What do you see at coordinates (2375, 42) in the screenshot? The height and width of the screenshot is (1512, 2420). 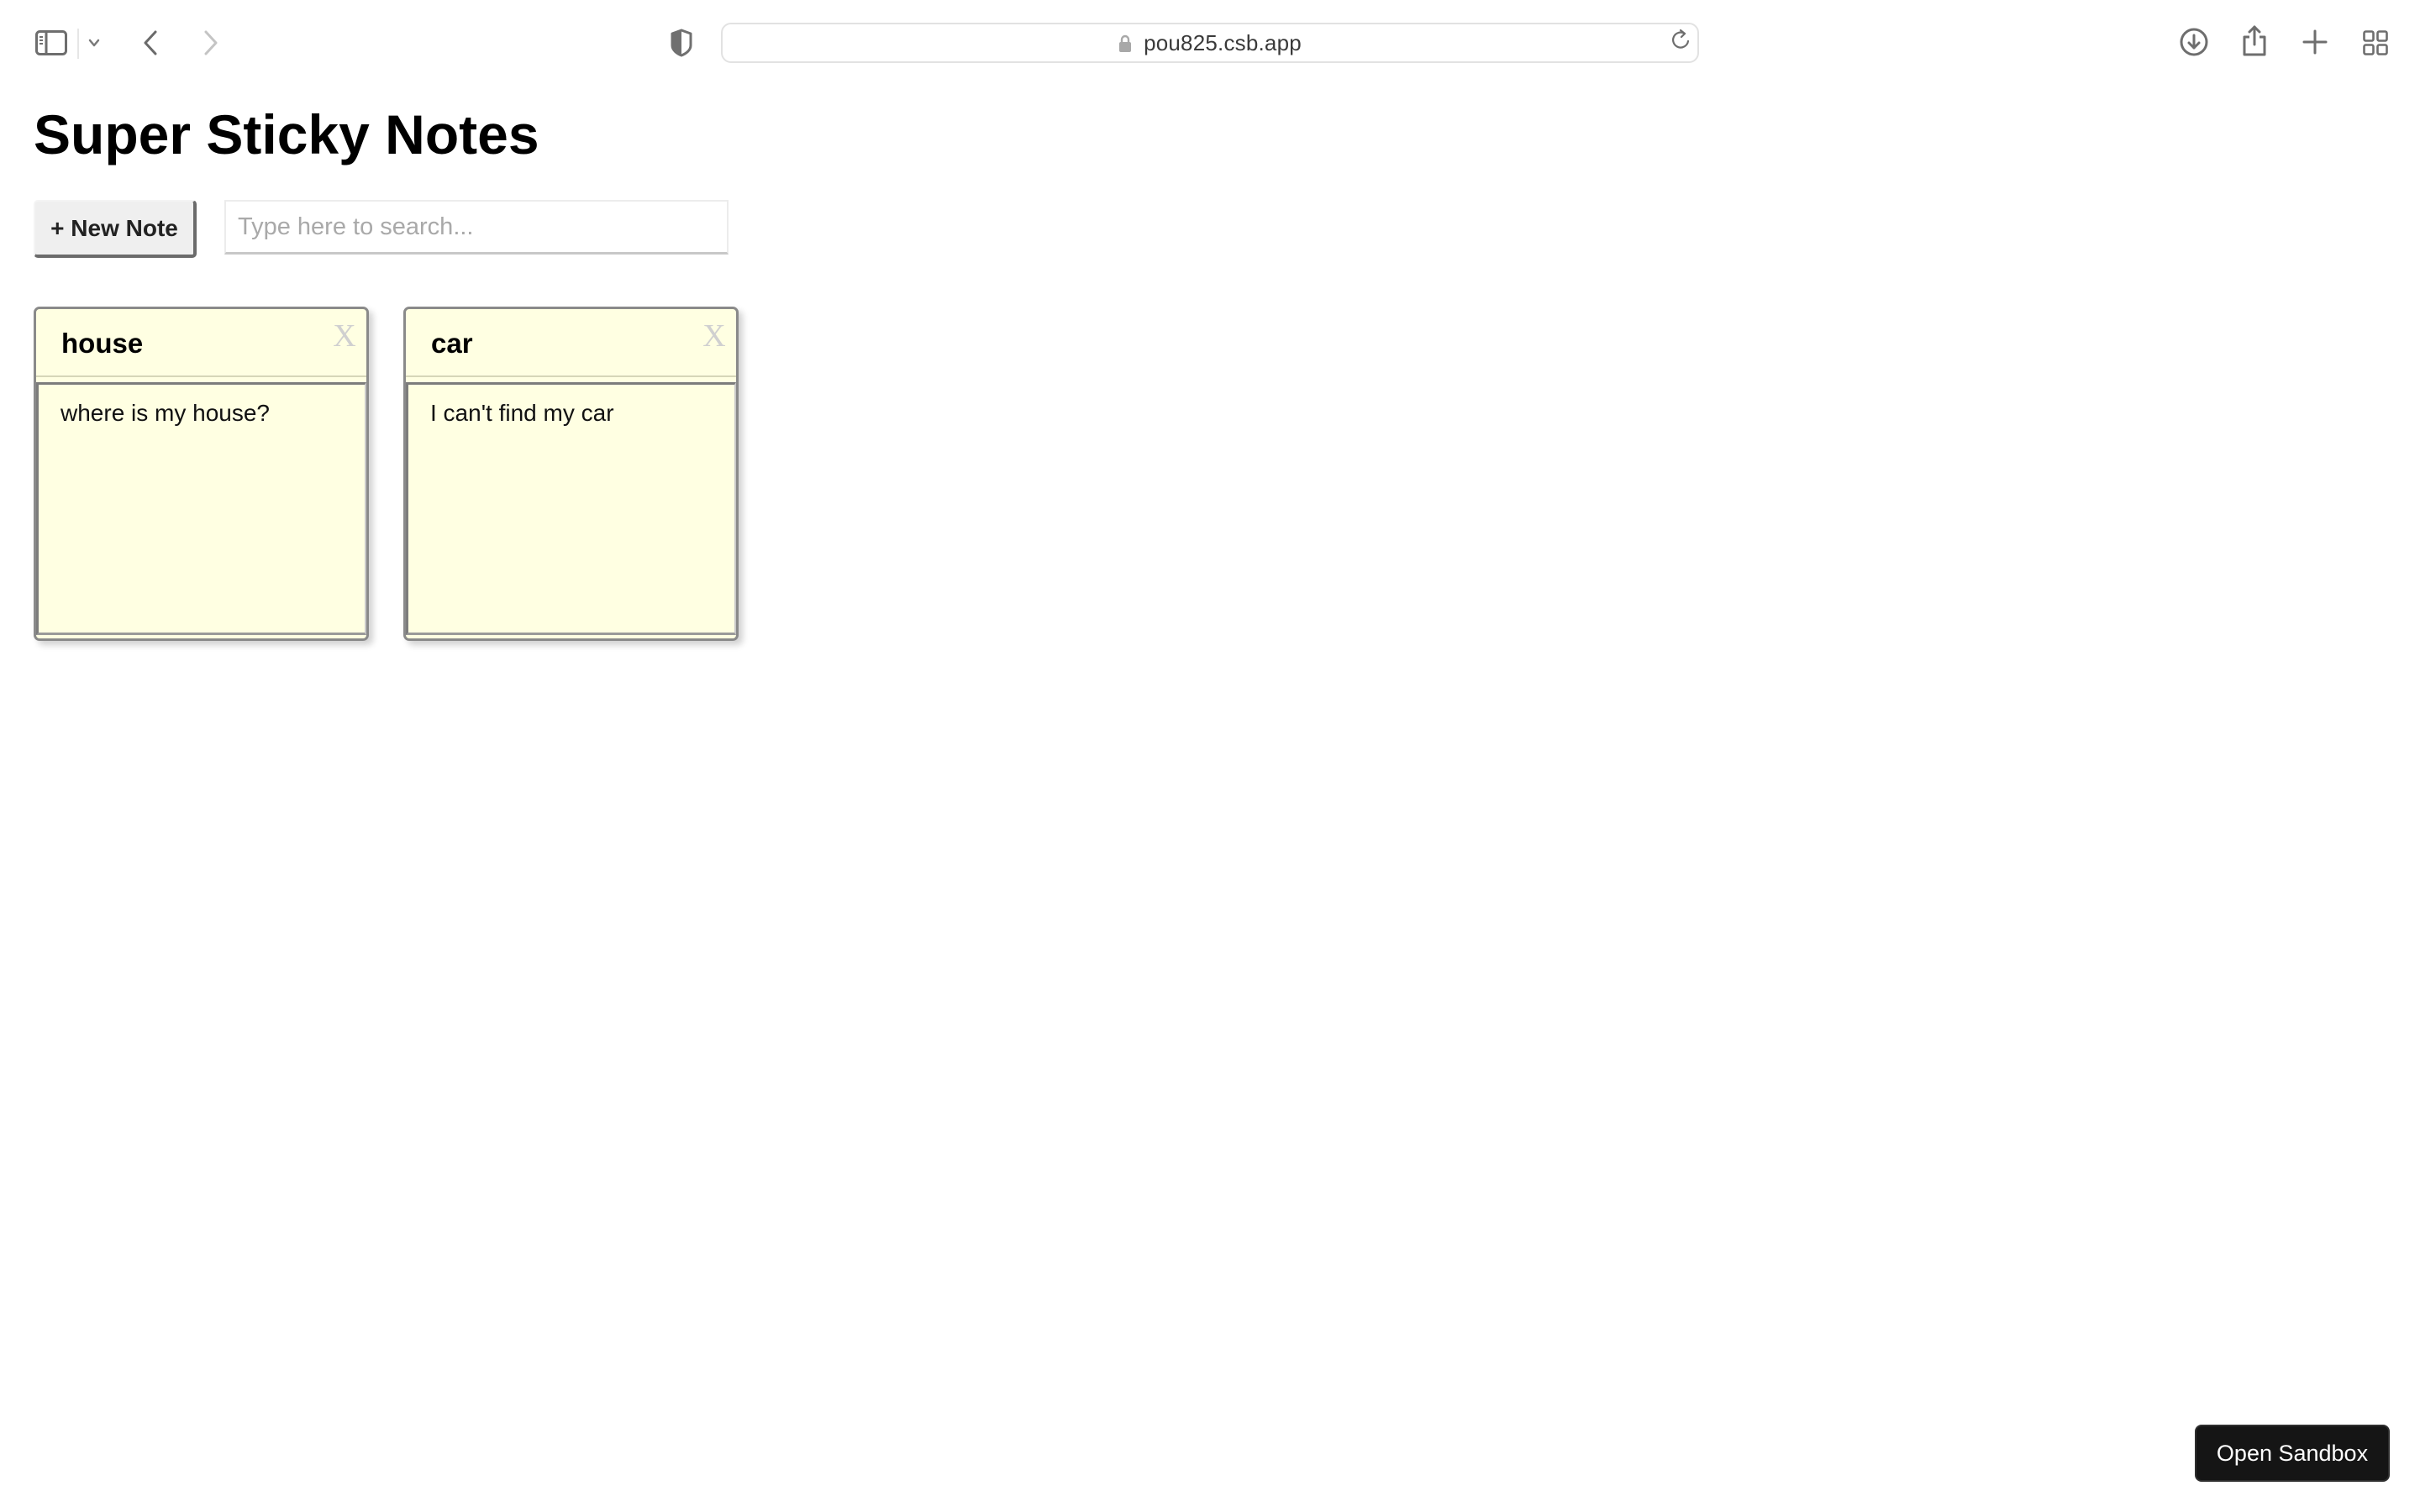 I see `tab-overview-grid-icon` at bounding box center [2375, 42].